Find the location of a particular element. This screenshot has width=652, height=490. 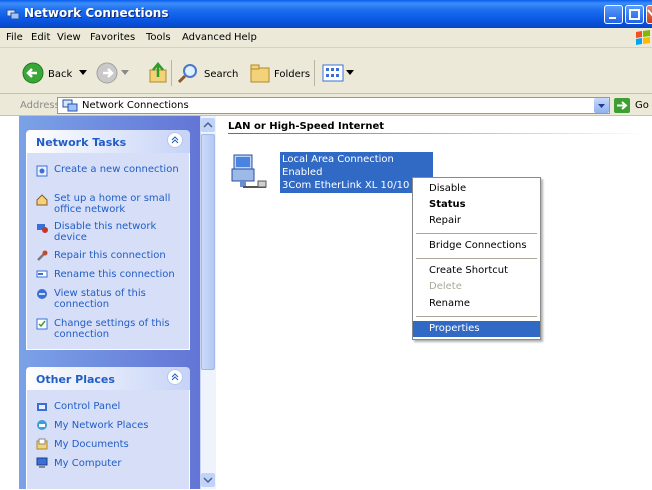

task-disable-device: Disable this network device is located at coordinates (119, 232).